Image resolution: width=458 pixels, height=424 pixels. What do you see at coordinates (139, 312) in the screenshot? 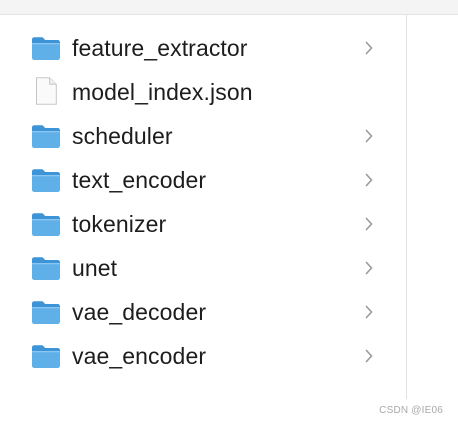
I see `item-label: vae_decoder` at bounding box center [139, 312].